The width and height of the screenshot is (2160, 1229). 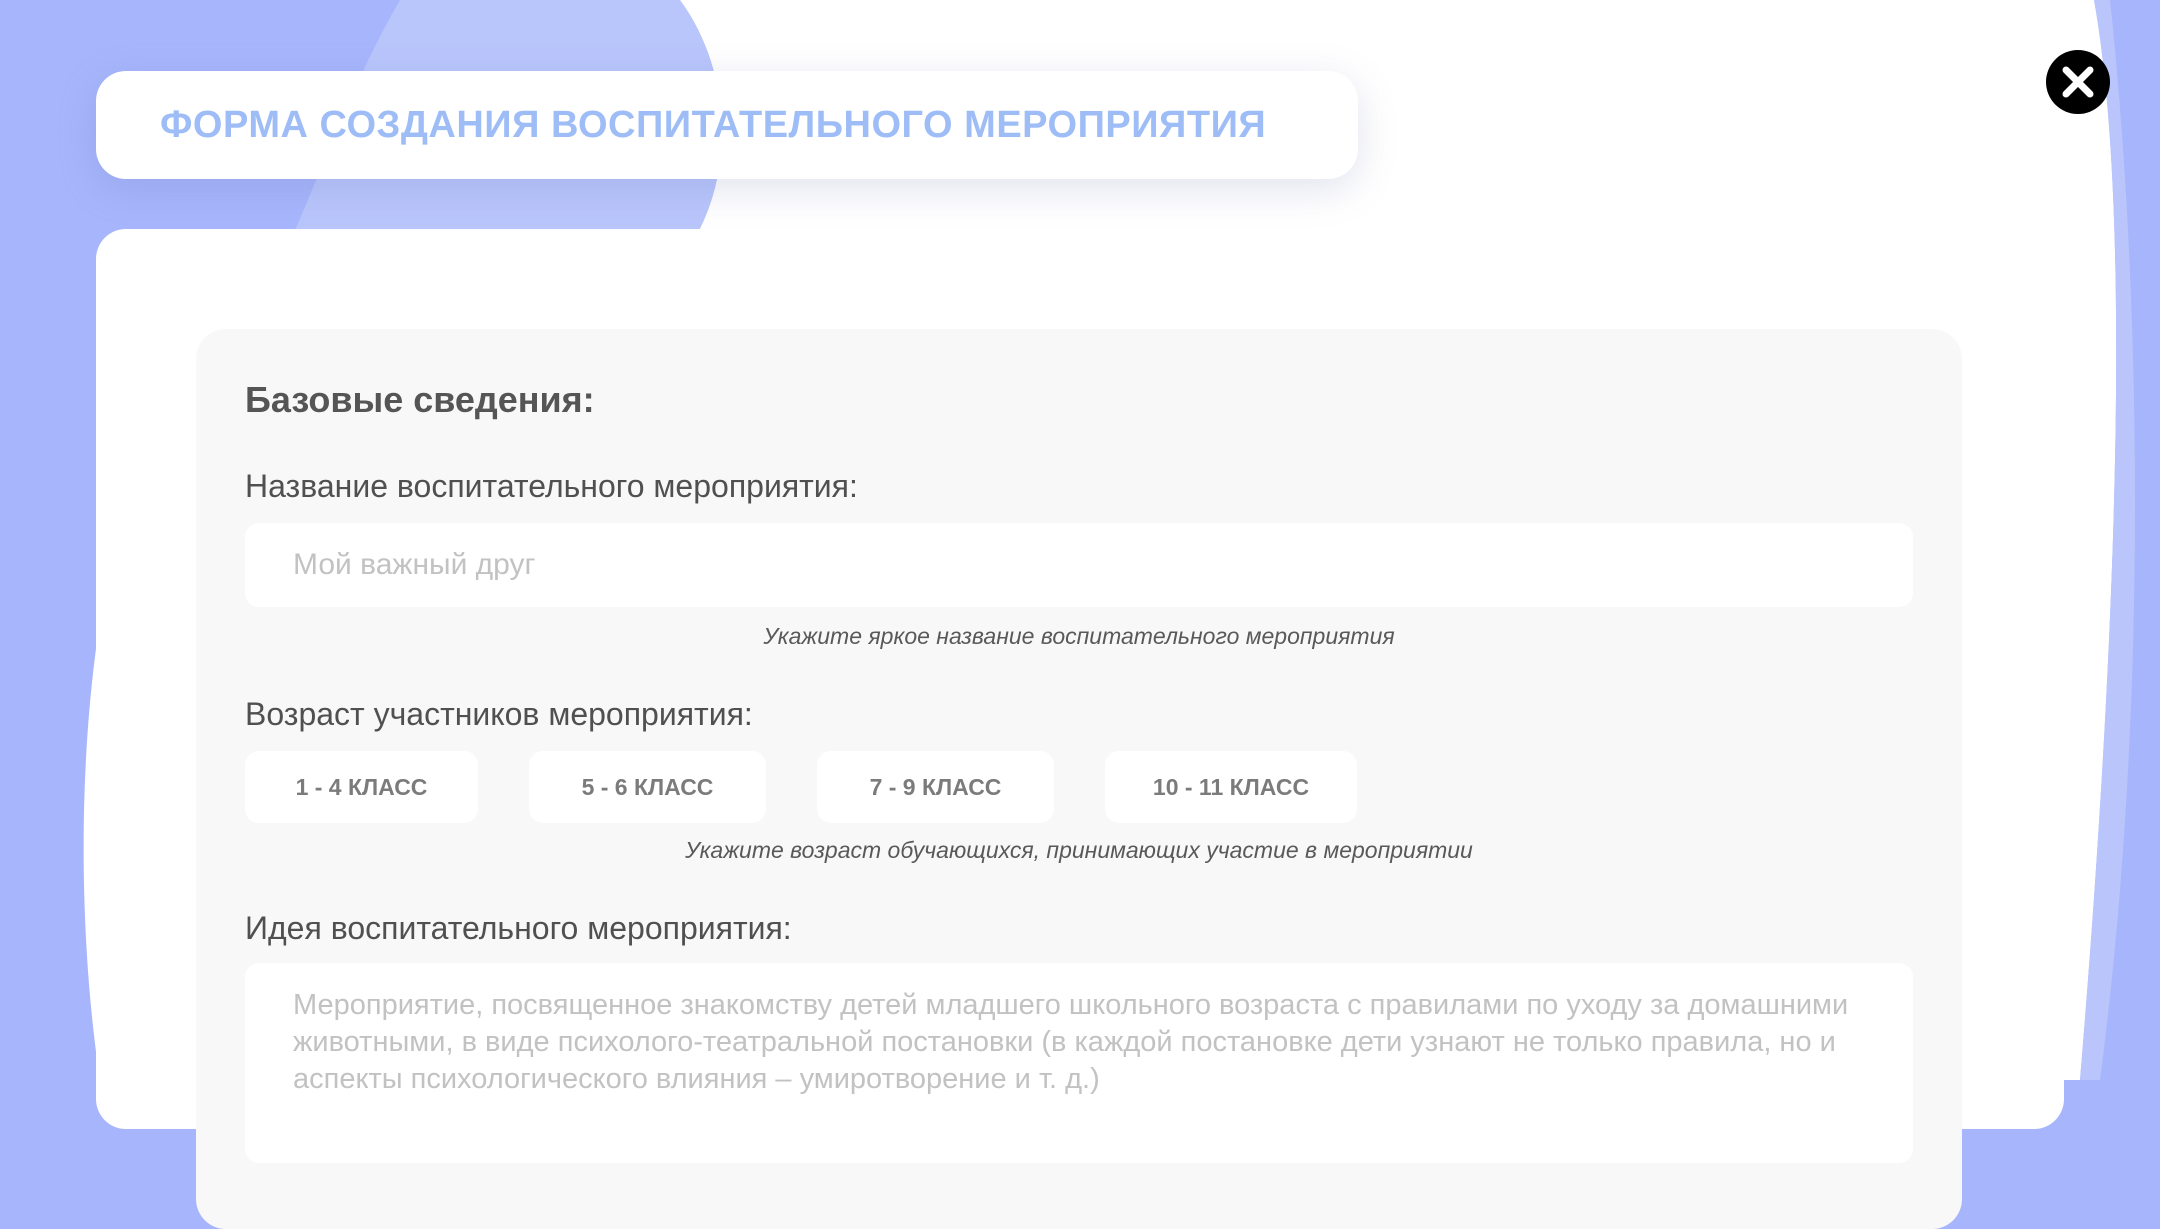 What do you see at coordinates (551, 486) in the screenshot?
I see `event-name-label: Название воспитательного мероприятия:` at bounding box center [551, 486].